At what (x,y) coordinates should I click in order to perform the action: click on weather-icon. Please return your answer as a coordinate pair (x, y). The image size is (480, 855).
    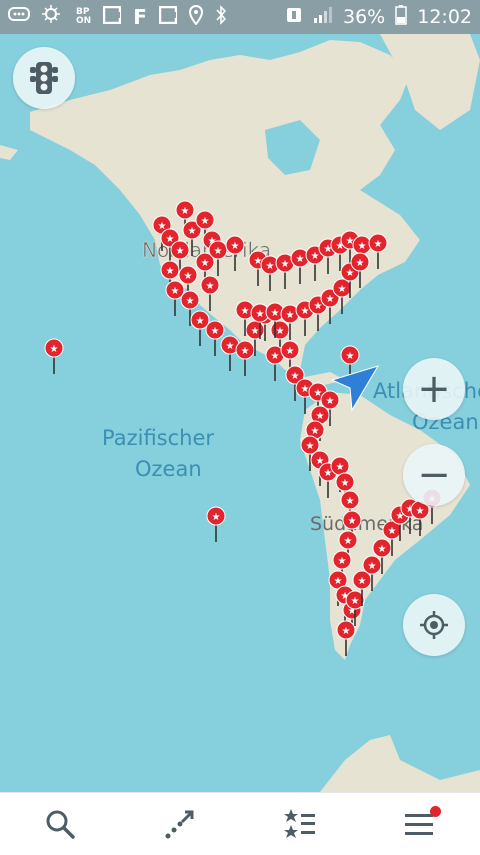
    Looking at the image, I should click on (53, 17).